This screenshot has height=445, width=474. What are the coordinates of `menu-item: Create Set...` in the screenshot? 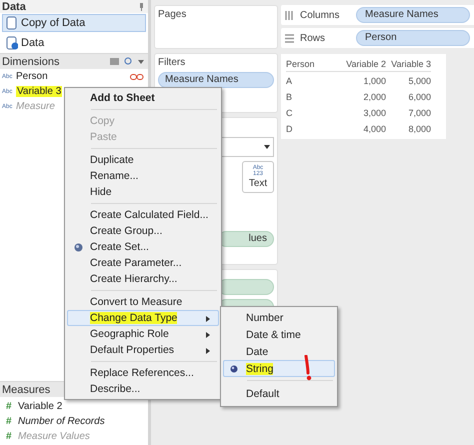 It's located at (143, 247).